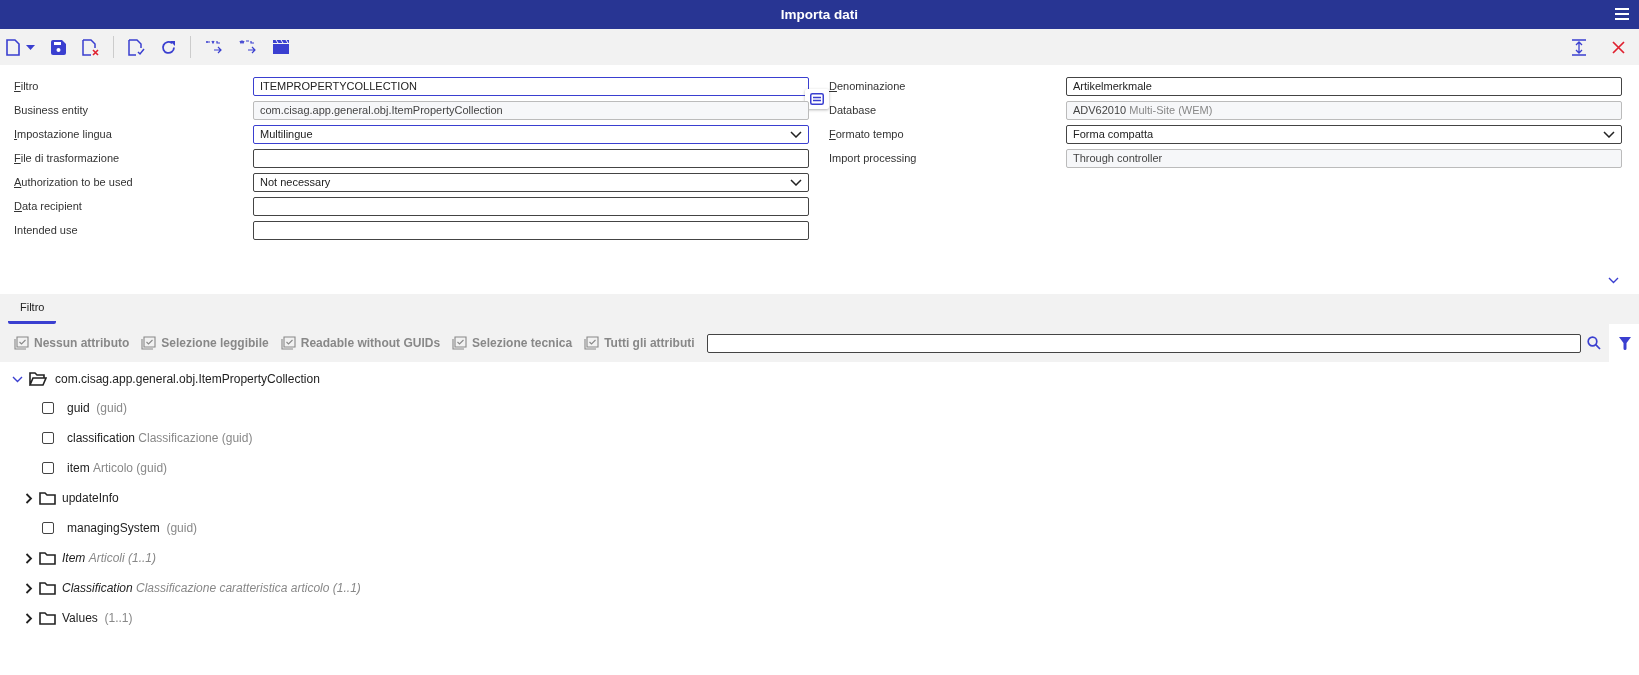 The width and height of the screenshot is (1639, 675). Describe the element at coordinates (187, 379) in the screenshot. I see `tree-node-label: com.cisag.app.general.obj.ItemPropertyCollection` at that location.